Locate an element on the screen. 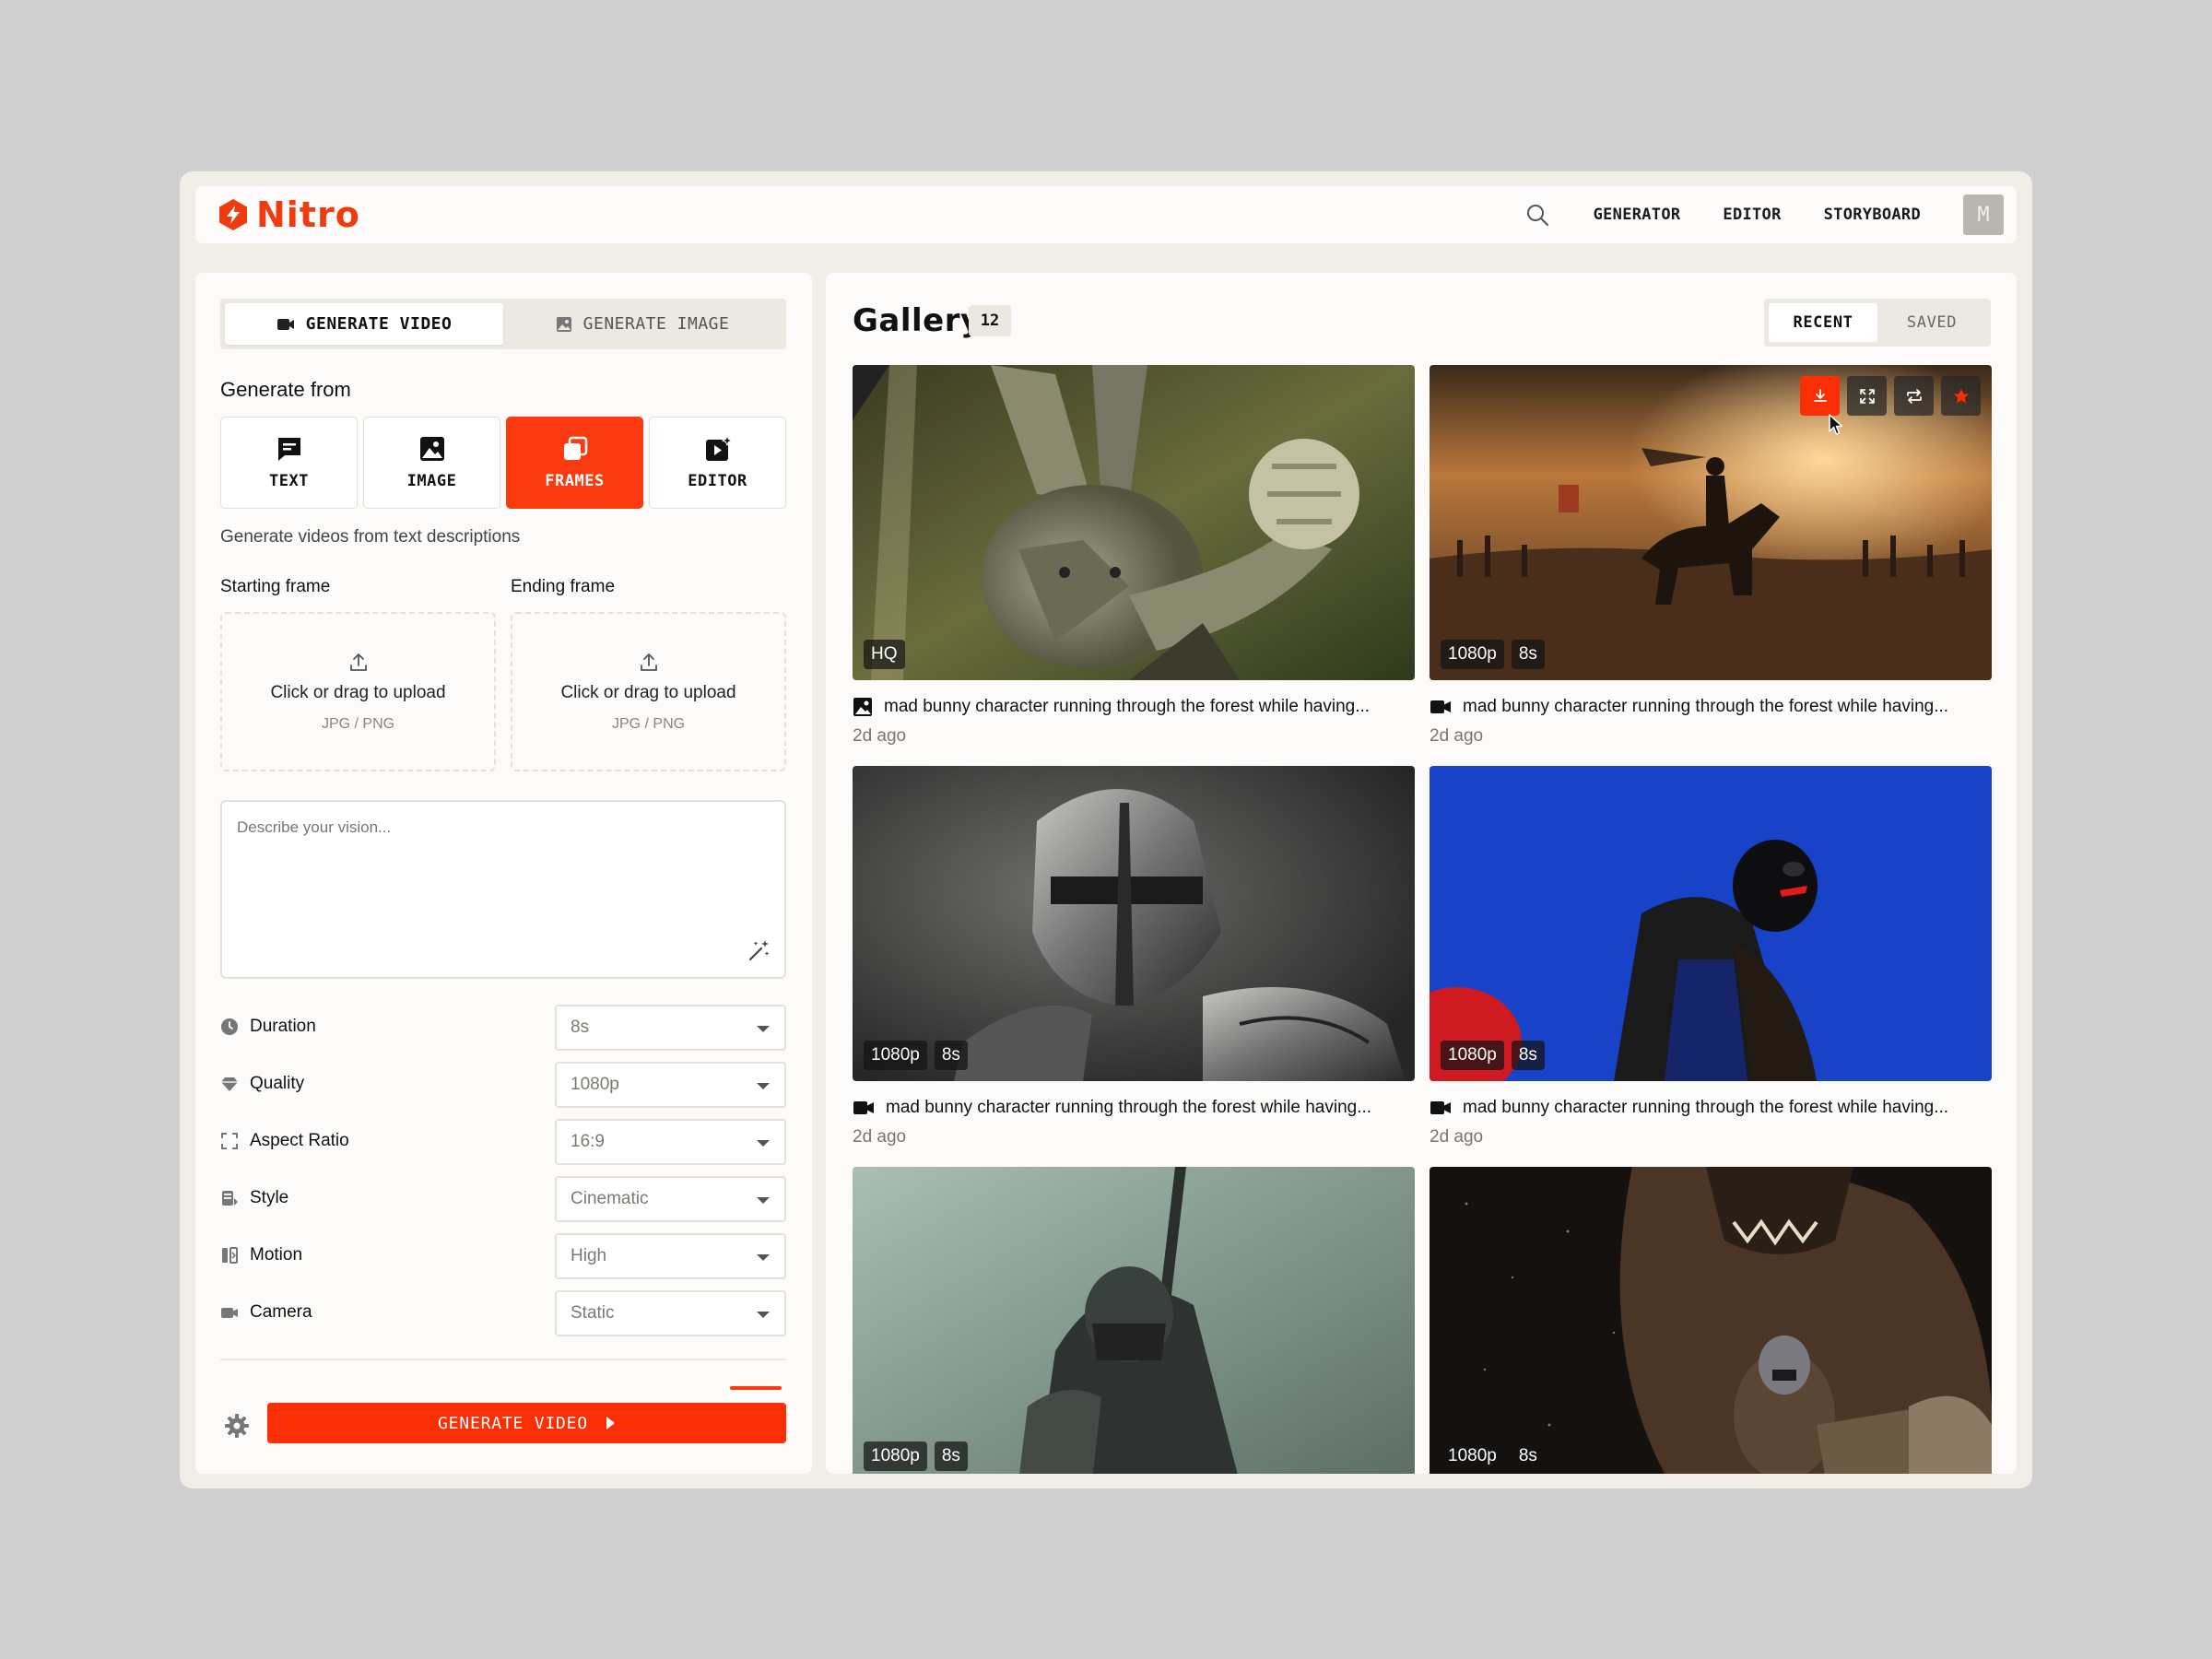 This screenshot has width=2212, height=1659. motion-select: High is located at coordinates (670, 1256).